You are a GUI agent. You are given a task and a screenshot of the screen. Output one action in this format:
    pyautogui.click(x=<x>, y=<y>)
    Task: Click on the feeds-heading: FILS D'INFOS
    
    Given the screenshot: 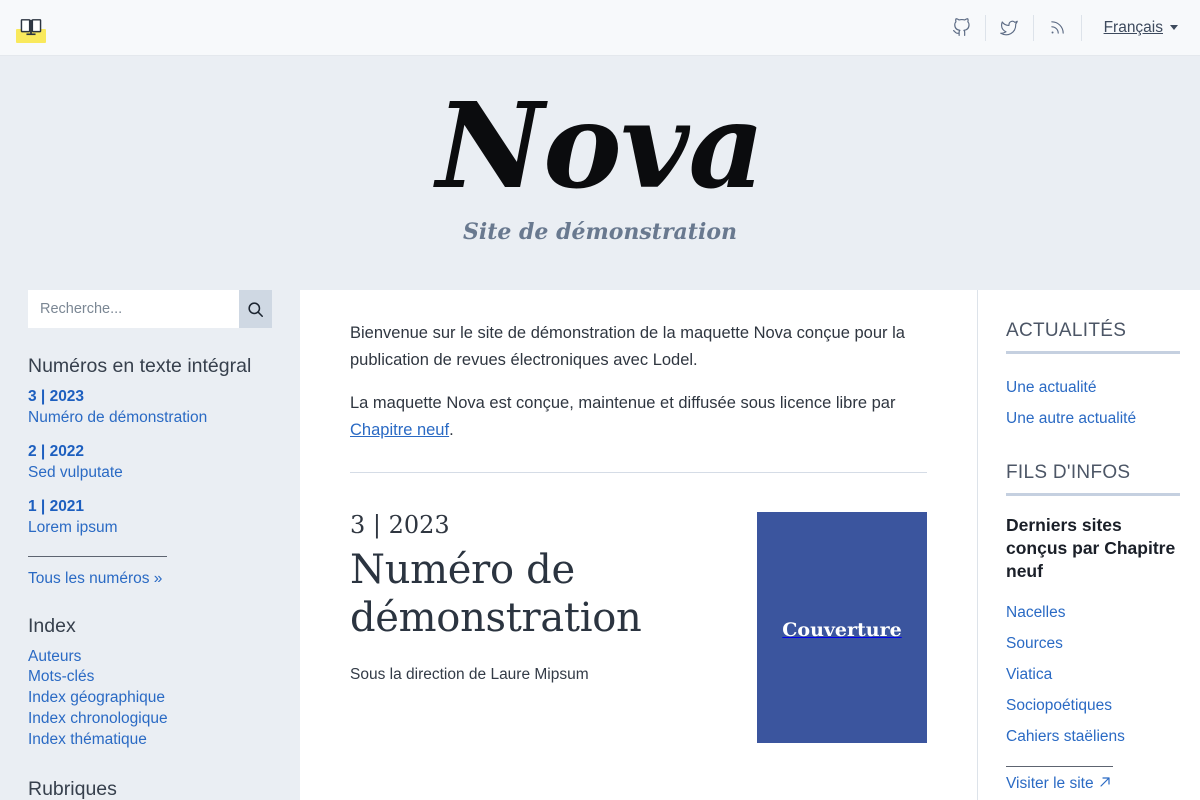 What is the action you would take?
    pyautogui.click(x=1068, y=472)
    